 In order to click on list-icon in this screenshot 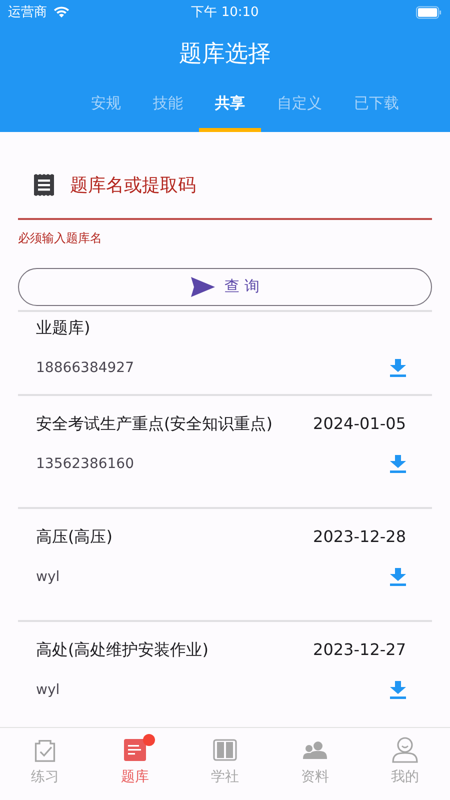, I will do `click(44, 185)`.